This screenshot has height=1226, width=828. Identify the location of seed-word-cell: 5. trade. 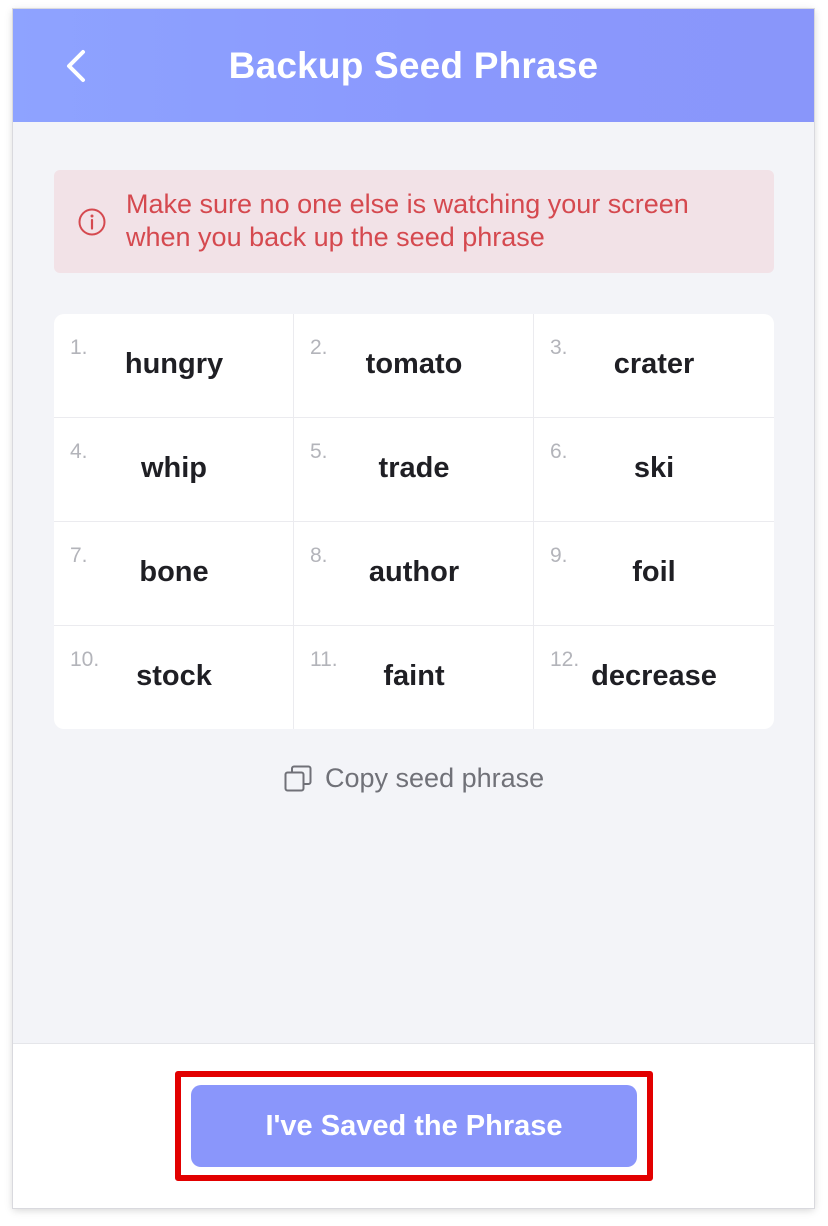
(414, 470).